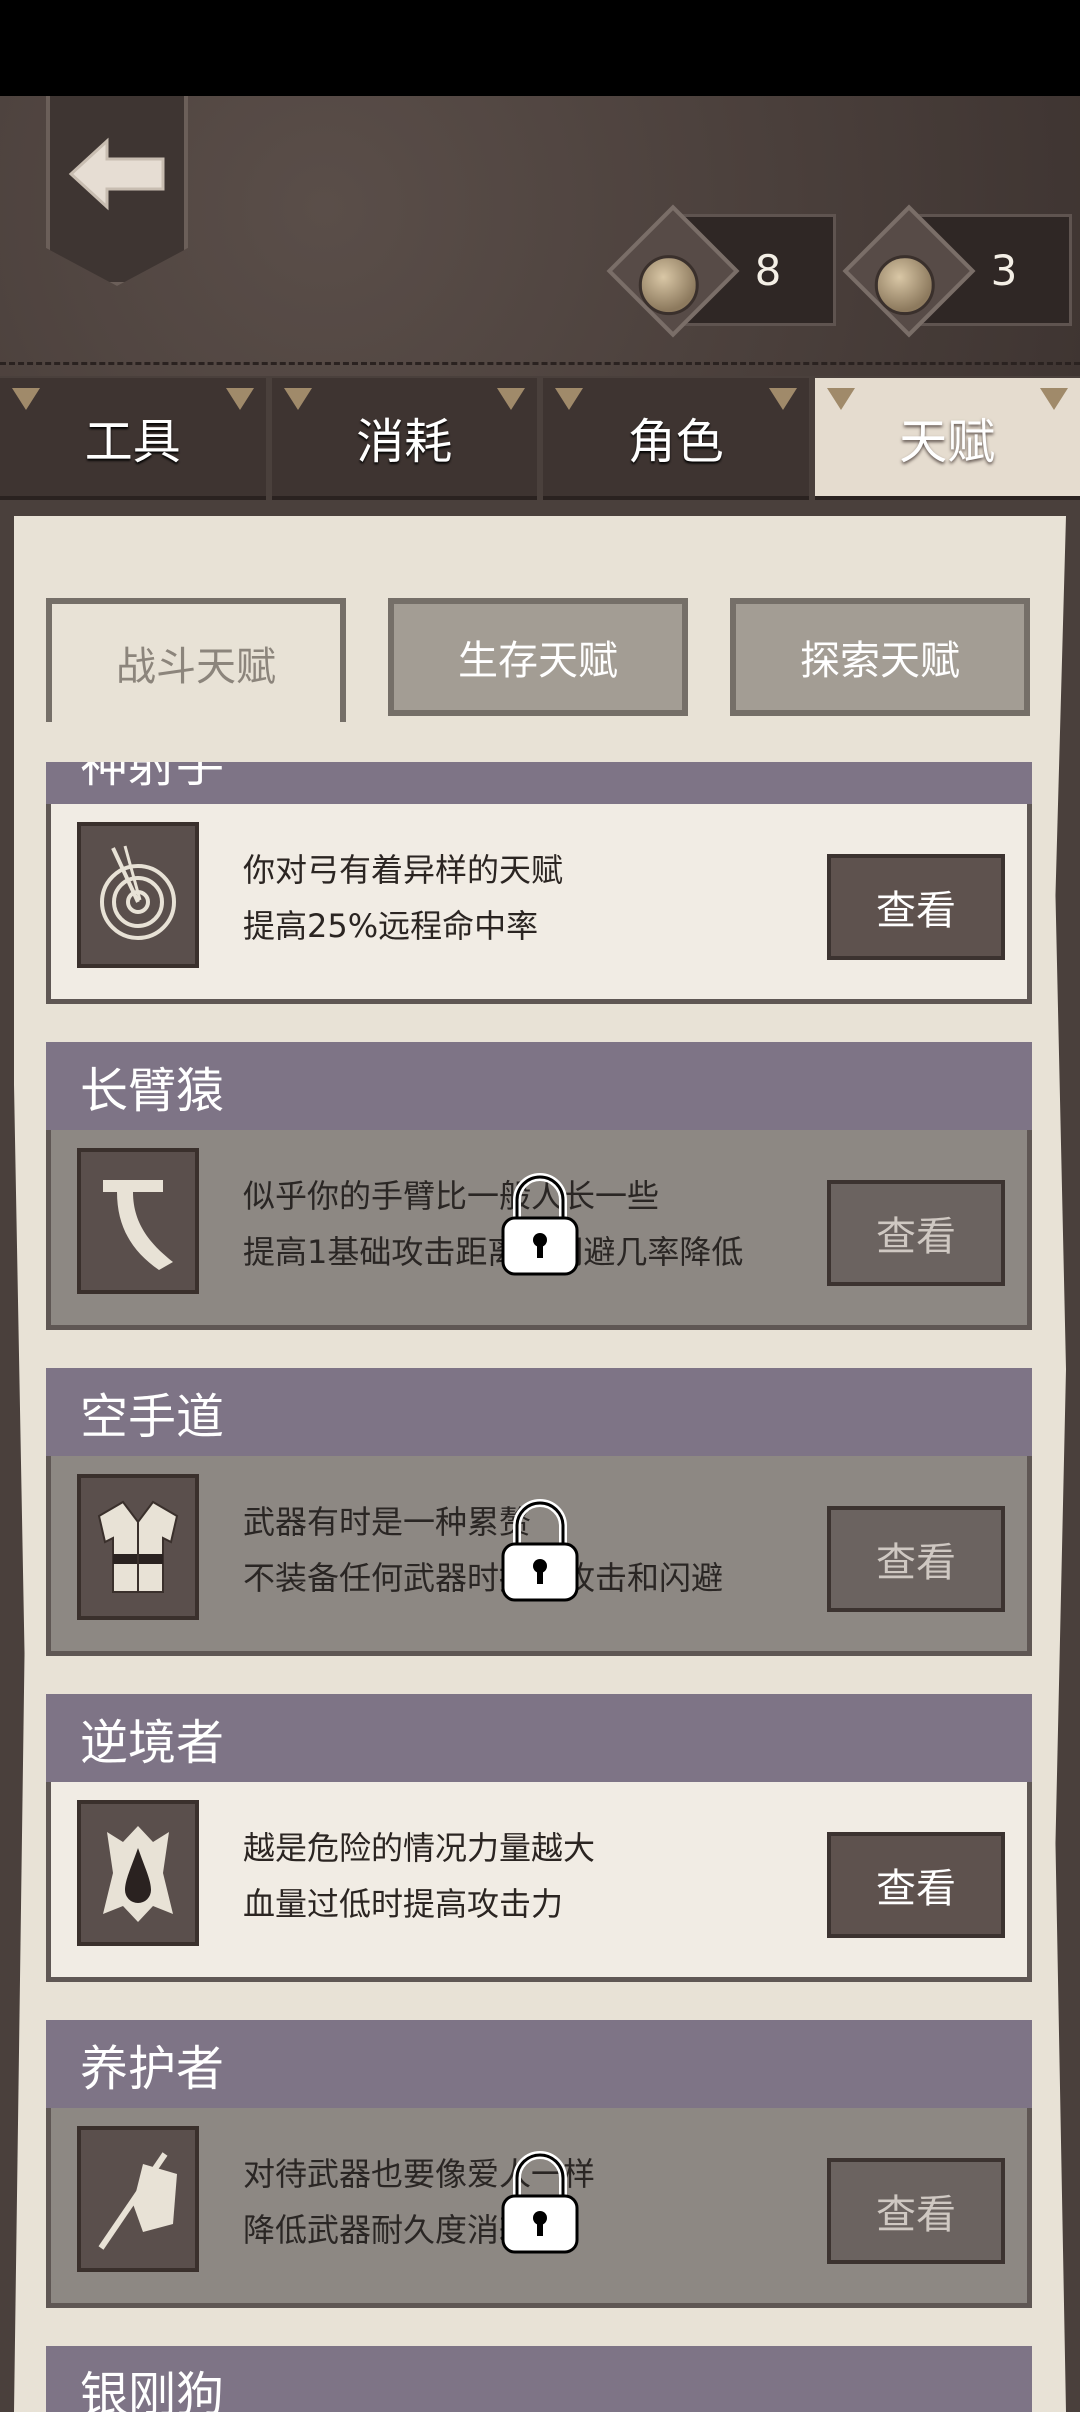 Image resolution: width=1080 pixels, height=2412 pixels. Describe the element at coordinates (196, 667) in the screenshot. I see `subtab-label: 战斗天赋` at that location.